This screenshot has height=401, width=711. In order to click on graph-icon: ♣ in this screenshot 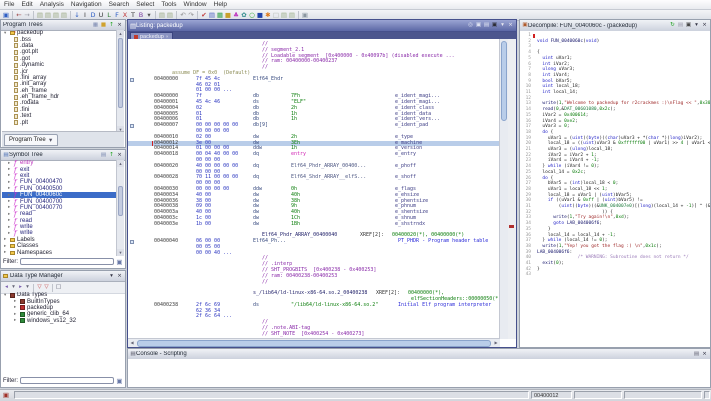, I will do `click(236, 15)`.